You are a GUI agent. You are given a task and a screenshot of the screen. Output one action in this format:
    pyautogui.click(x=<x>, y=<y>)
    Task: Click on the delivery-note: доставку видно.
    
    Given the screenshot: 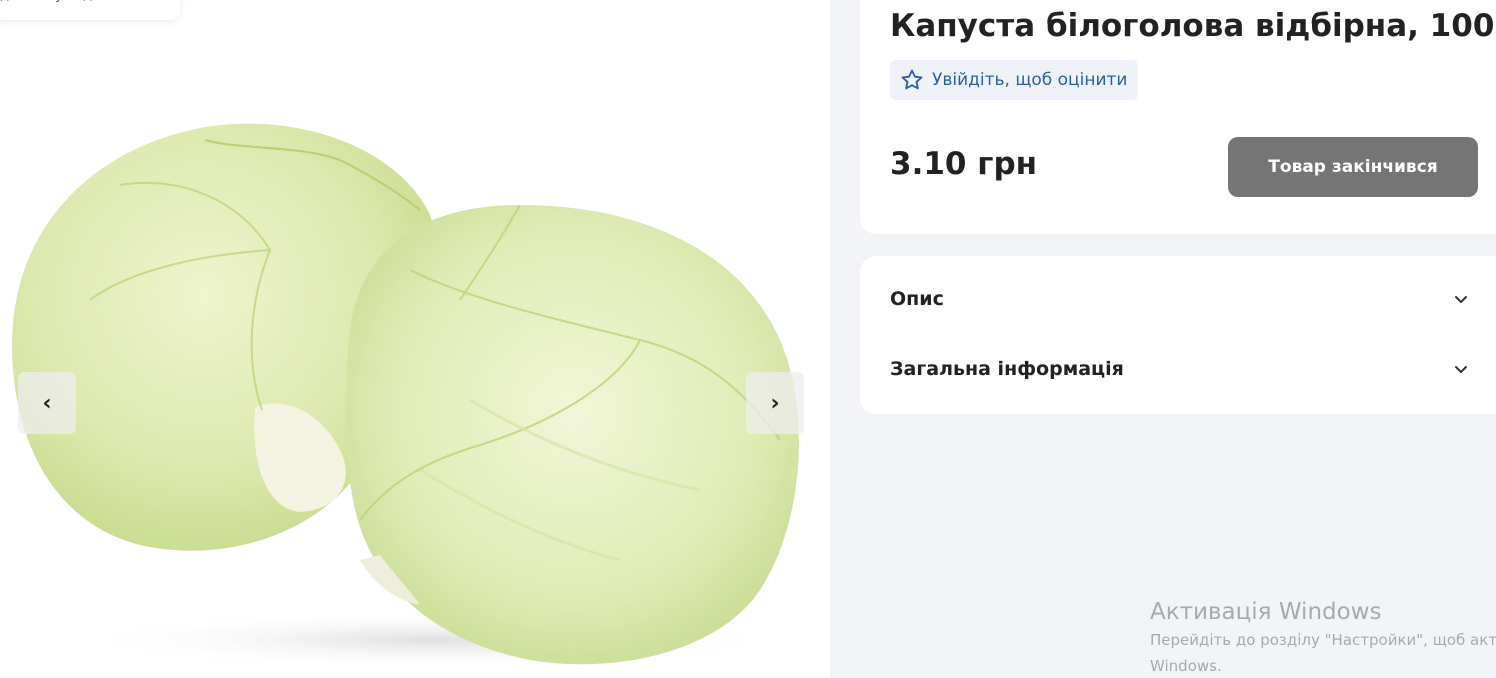 What is the action you would take?
    pyautogui.click(x=90, y=10)
    